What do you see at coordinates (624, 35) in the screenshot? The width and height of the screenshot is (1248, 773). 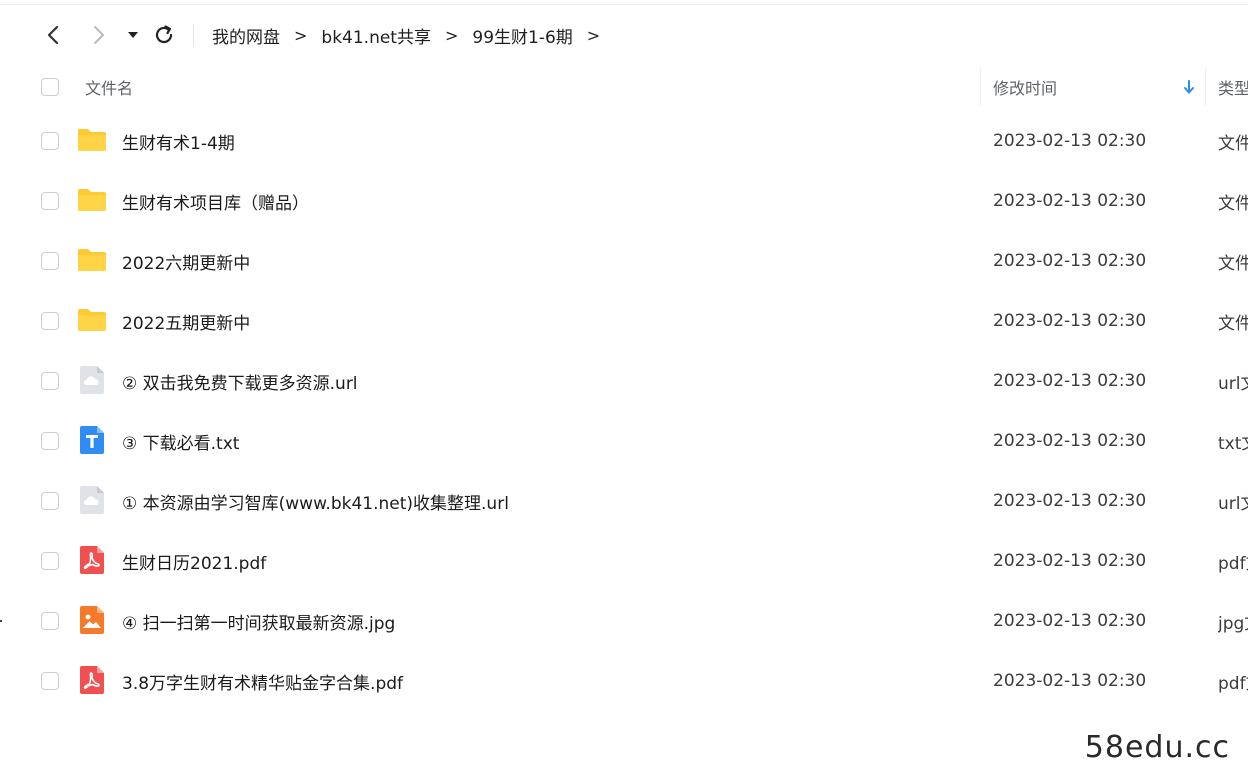 I see `toolbar: 我的网盘 > bk41.net共享 > 99生财1-6期 >` at bounding box center [624, 35].